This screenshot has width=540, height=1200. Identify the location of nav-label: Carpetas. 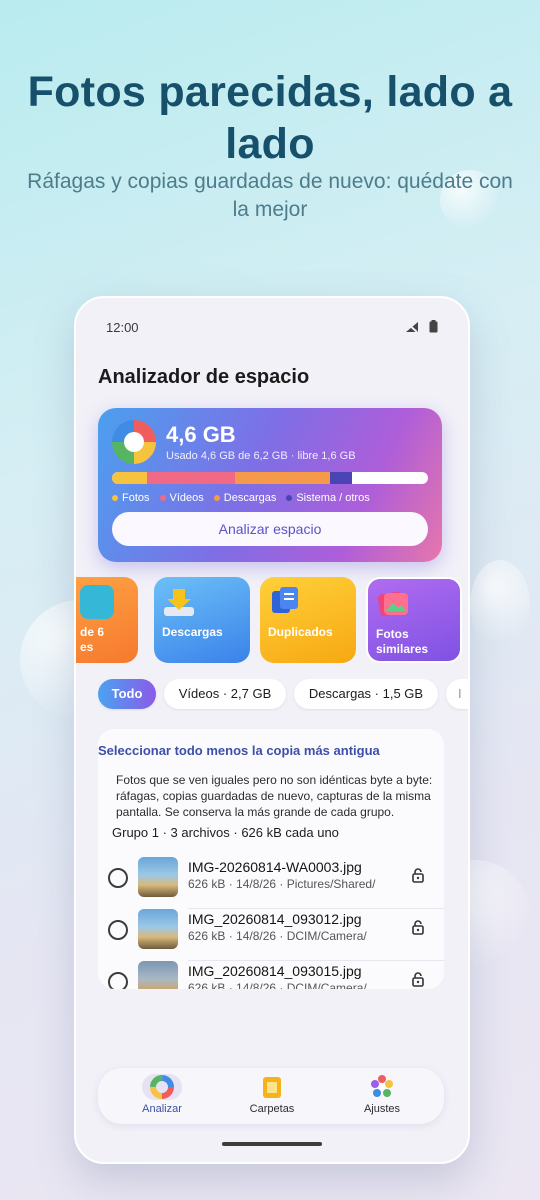
(272, 1109).